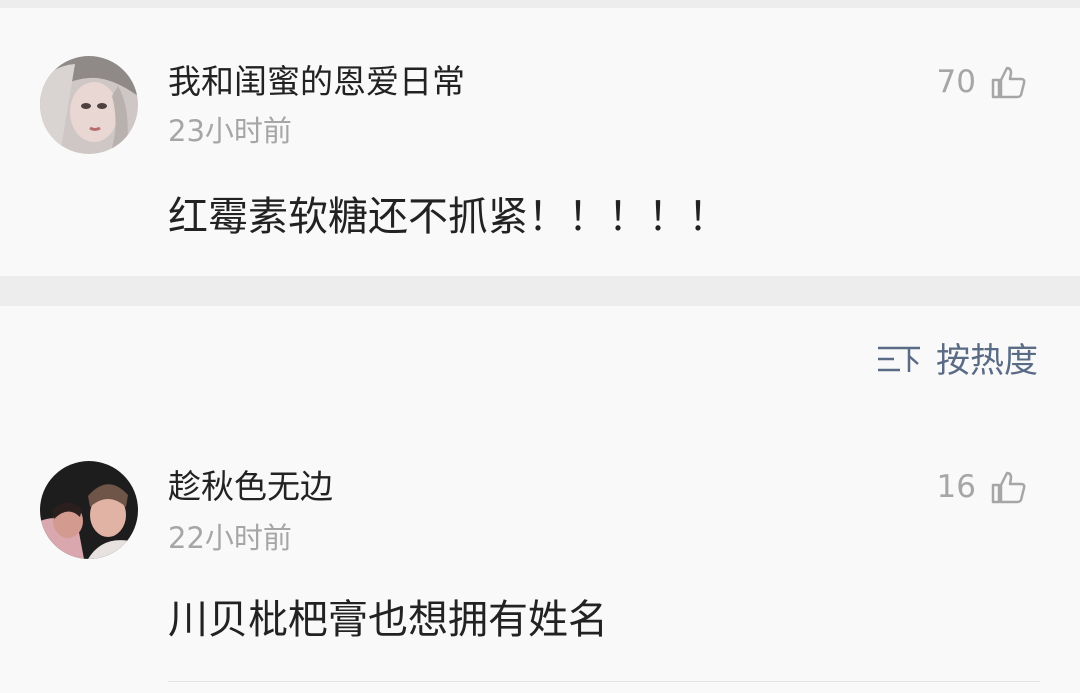  I want to click on like-button: 16, so click(982, 487).